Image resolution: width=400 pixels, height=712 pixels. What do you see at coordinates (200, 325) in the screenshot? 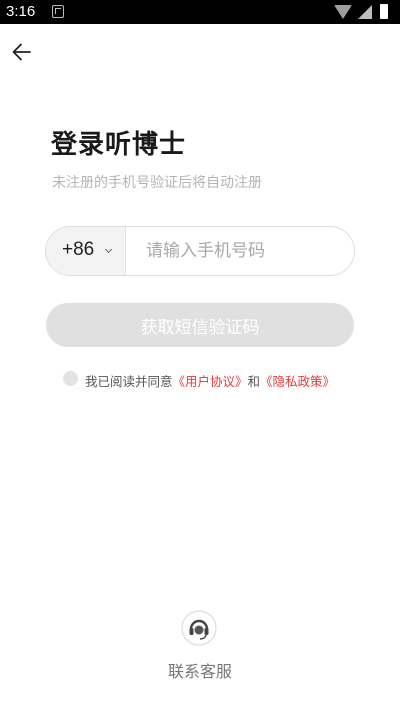
I see `get-sms-code-button: 获取短信验证码` at bounding box center [200, 325].